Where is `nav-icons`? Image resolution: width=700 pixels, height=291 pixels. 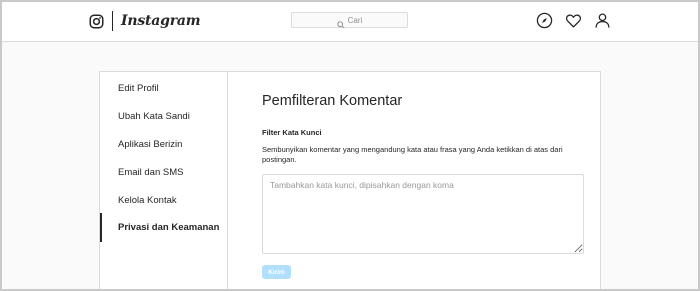 nav-icons is located at coordinates (579, 20).